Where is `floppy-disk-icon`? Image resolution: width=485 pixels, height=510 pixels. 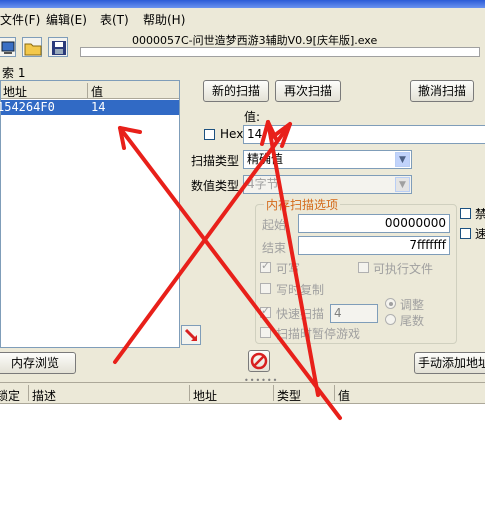
floppy-disk-icon is located at coordinates (59, 48).